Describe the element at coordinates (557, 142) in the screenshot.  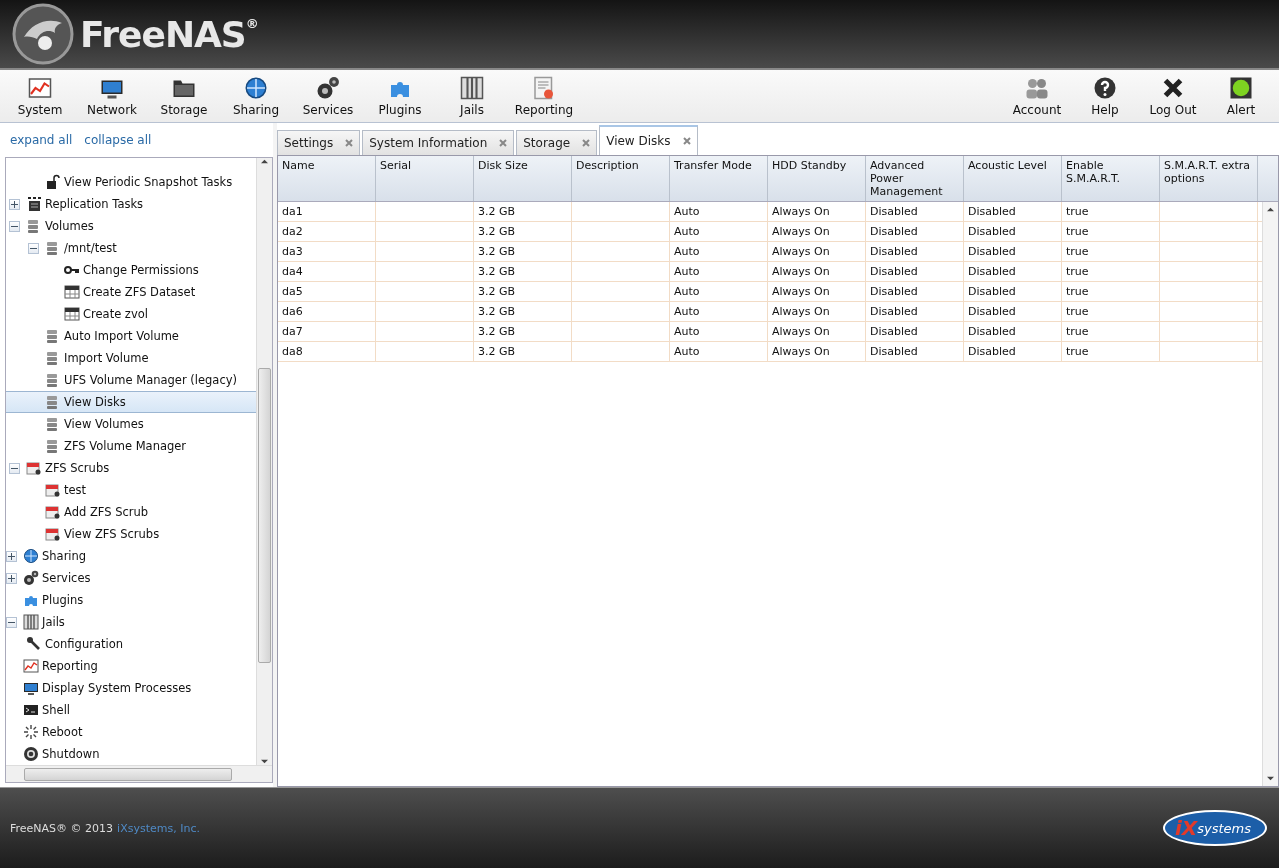
I see `tab: Storage` at that location.